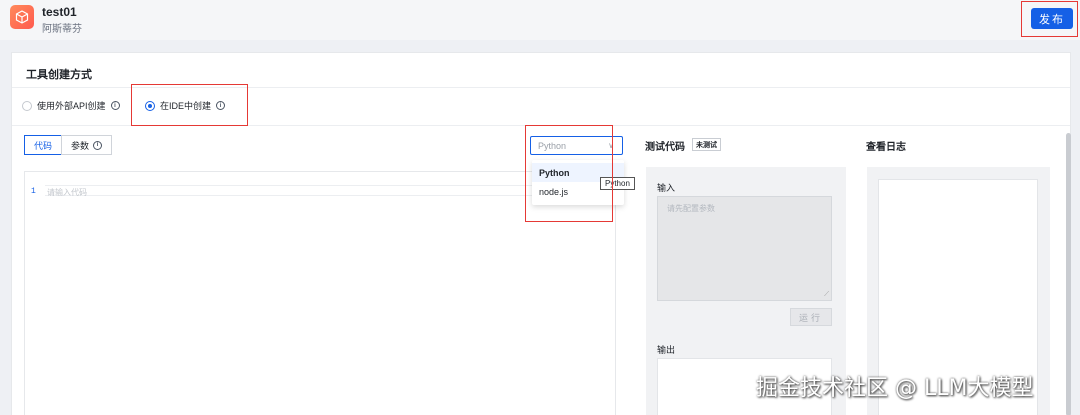 The height and width of the screenshot is (415, 1080). Describe the element at coordinates (67, 192) in the screenshot. I see `code-placeholder: 请输入代码` at that location.